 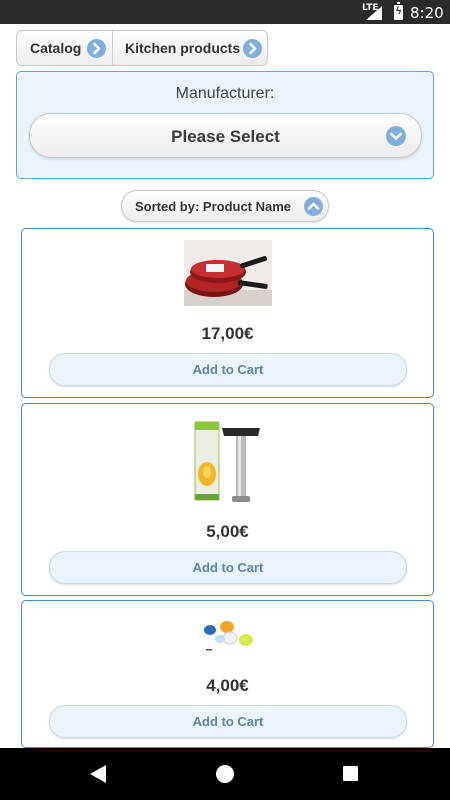 I want to click on recent-apps-icon, so click(x=350, y=773).